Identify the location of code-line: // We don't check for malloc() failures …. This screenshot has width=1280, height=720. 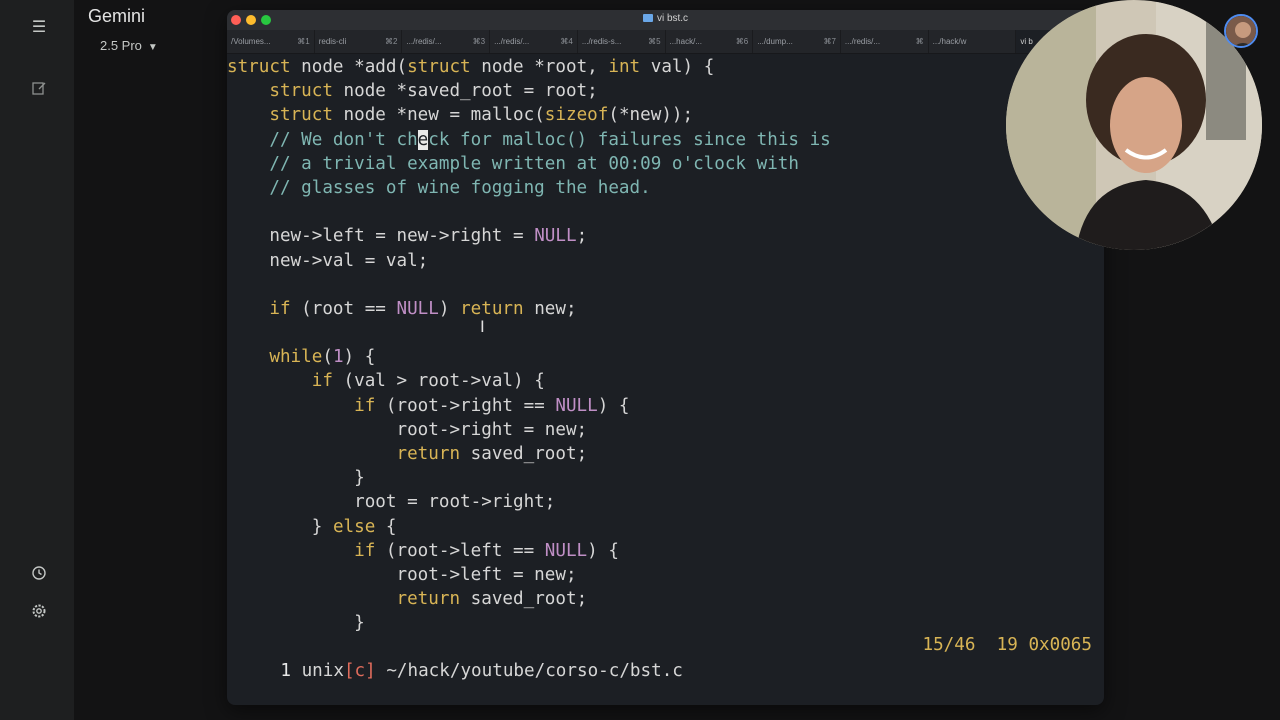
(665, 140).